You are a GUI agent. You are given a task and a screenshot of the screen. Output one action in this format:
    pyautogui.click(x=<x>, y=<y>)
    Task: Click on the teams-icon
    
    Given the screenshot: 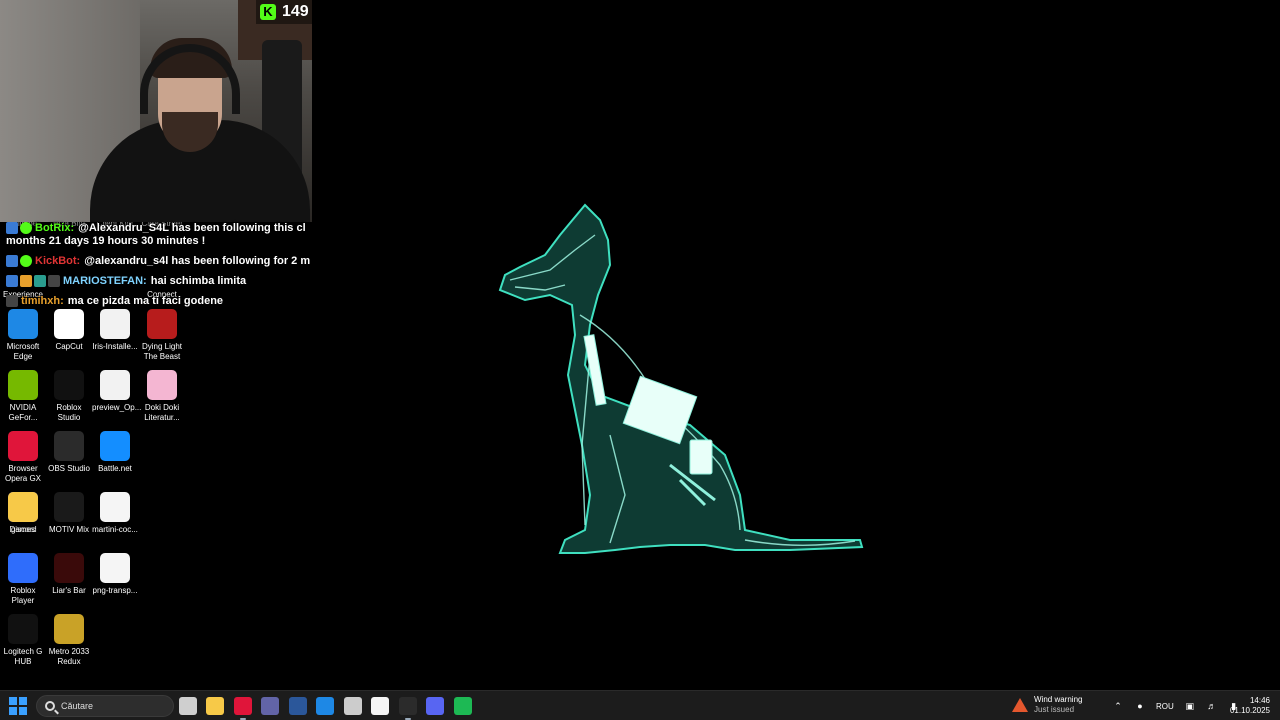 What is the action you would take?
    pyautogui.click(x=270, y=706)
    